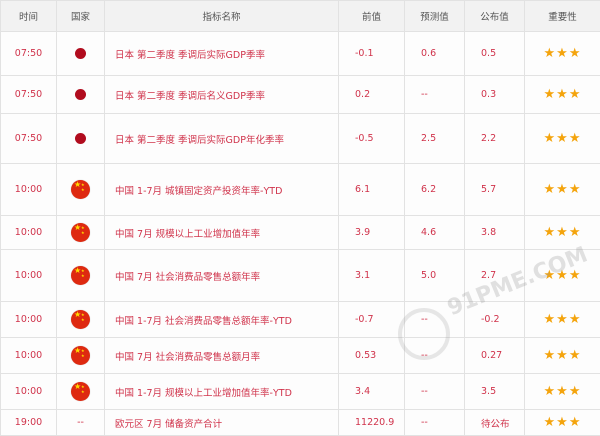 This screenshot has width=600, height=436. I want to click on col-header-country: 国家, so click(81, 16).